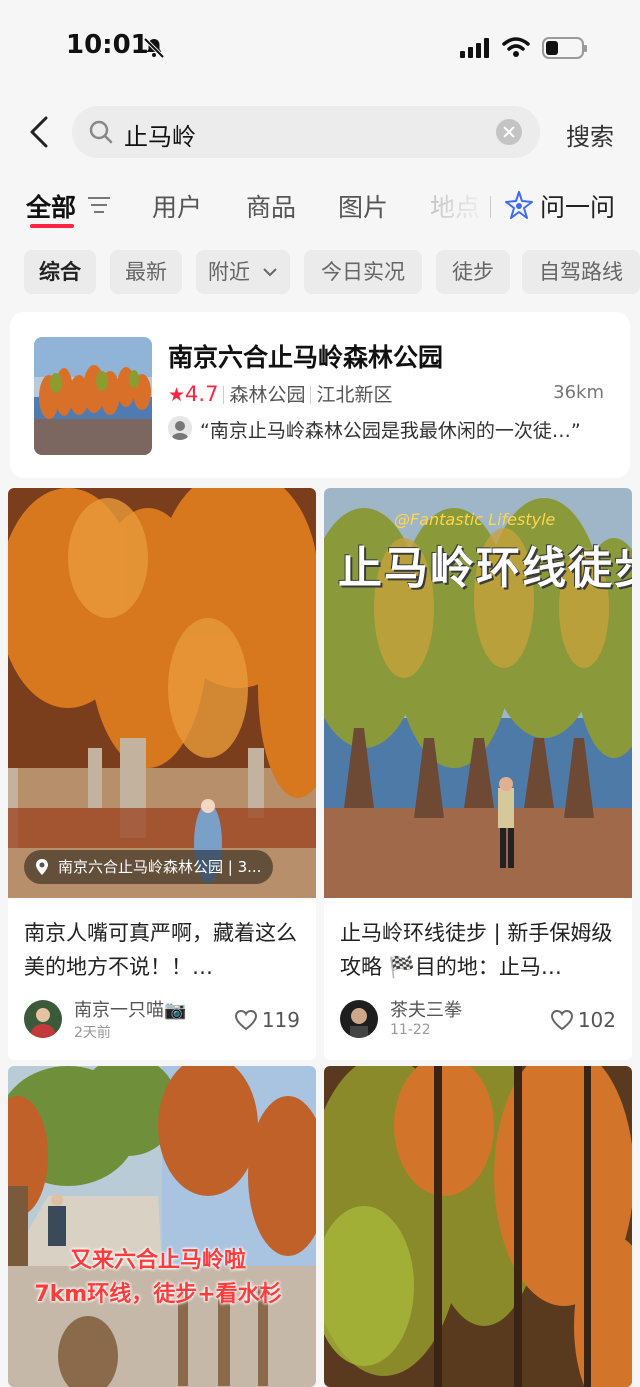 Image resolution: width=640 pixels, height=1387 pixels. I want to click on chip-nearby-label: 附近, so click(229, 272).